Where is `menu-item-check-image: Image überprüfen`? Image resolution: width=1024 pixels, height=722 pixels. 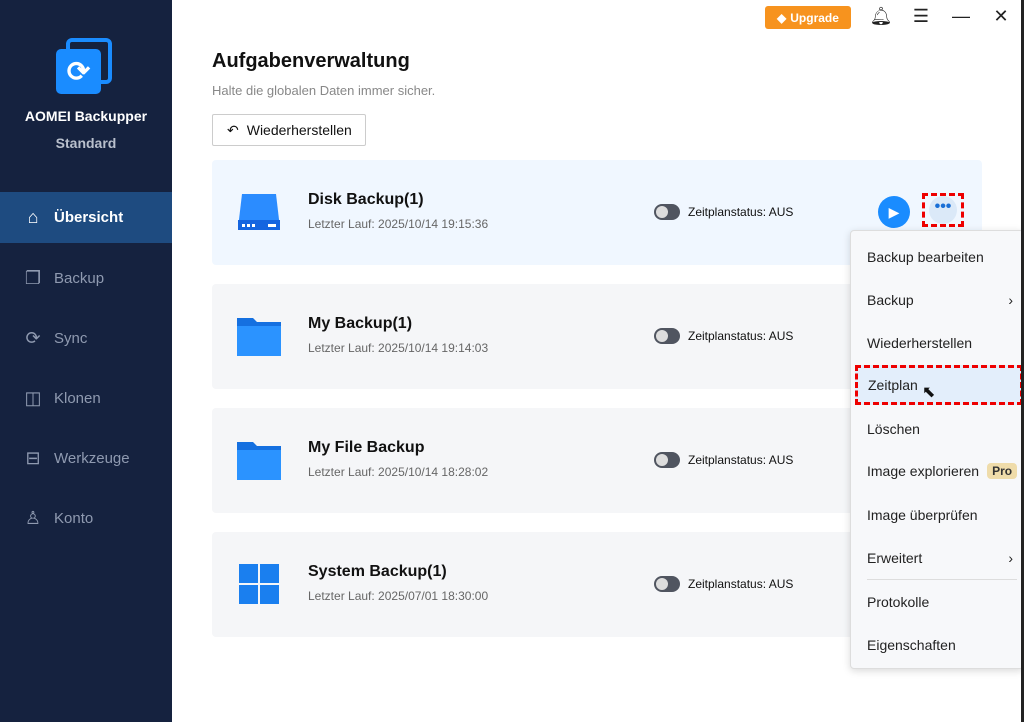 menu-item-check-image: Image überprüfen is located at coordinates (937, 515).